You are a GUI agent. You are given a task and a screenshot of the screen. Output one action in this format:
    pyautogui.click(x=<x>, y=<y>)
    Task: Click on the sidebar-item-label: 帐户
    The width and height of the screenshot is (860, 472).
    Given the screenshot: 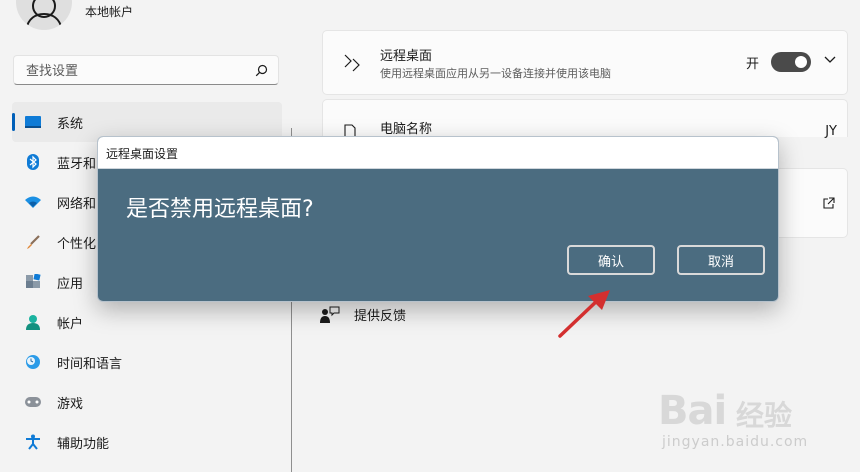 What is the action you would take?
    pyautogui.click(x=70, y=324)
    